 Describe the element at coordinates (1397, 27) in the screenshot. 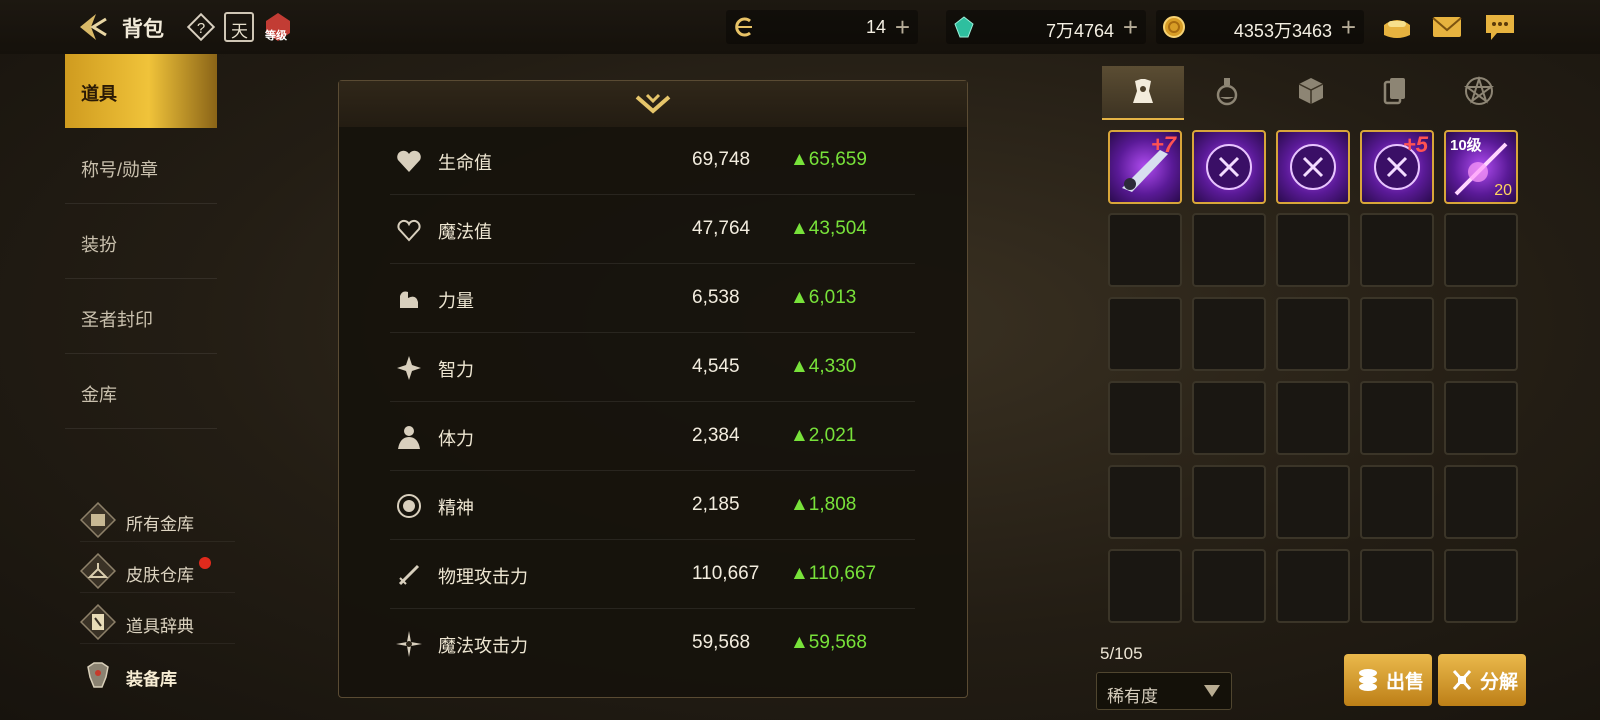

I see `coin-purse-icon` at that location.